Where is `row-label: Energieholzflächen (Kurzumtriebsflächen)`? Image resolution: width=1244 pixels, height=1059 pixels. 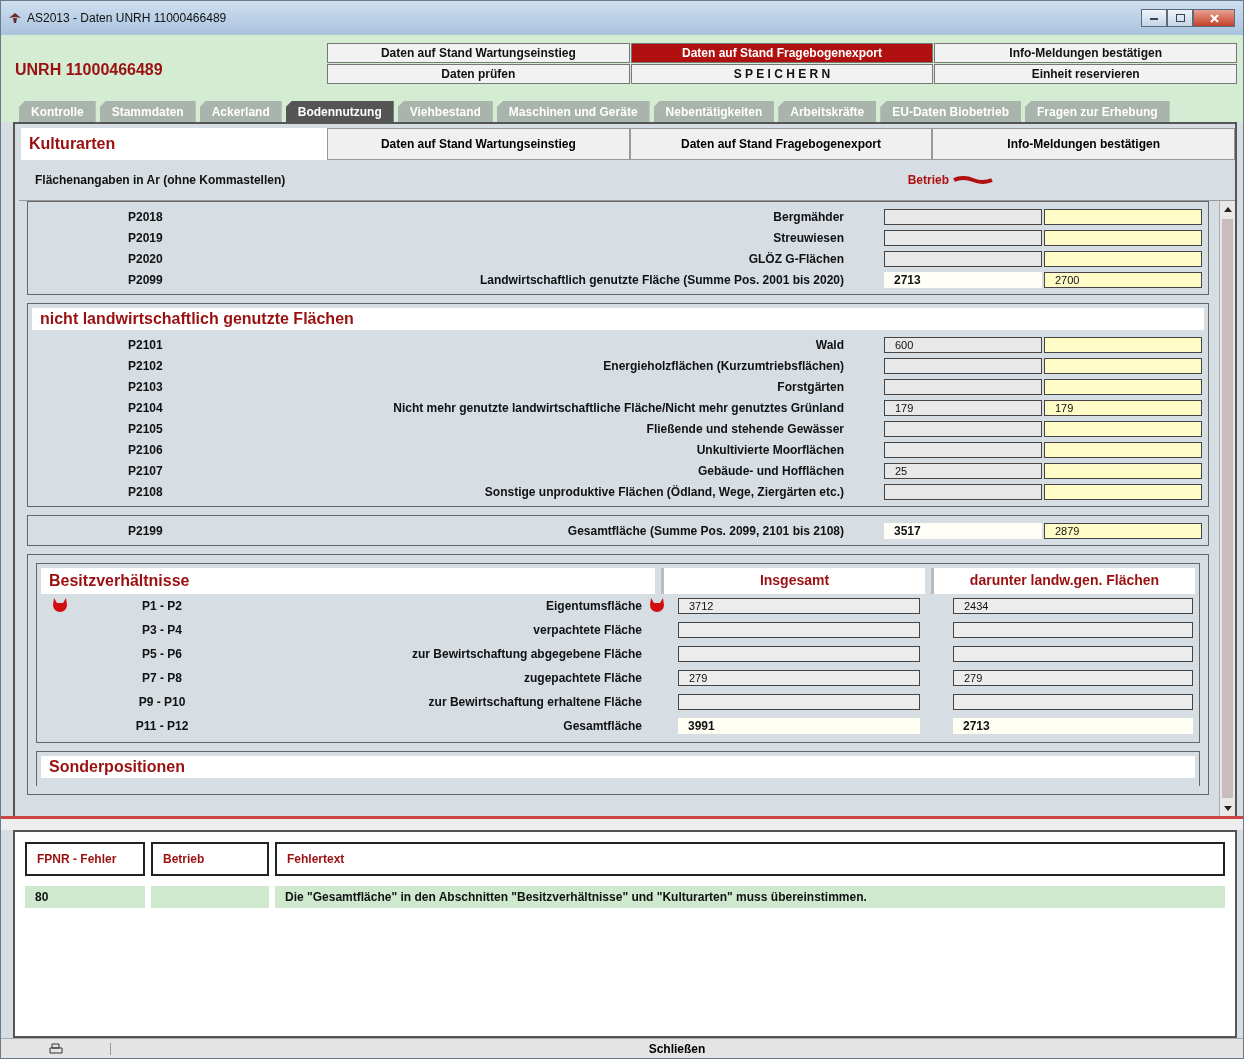 row-label: Energieholzflächen (Kurzumtriebsflächen) is located at coordinates (723, 365).